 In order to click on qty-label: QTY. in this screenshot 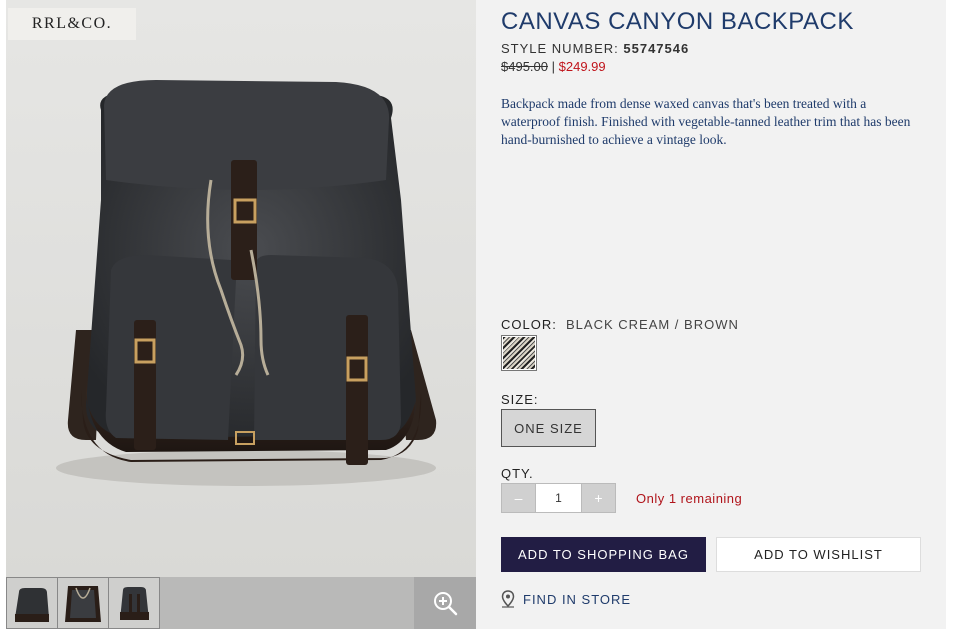, I will do `click(517, 473)`.